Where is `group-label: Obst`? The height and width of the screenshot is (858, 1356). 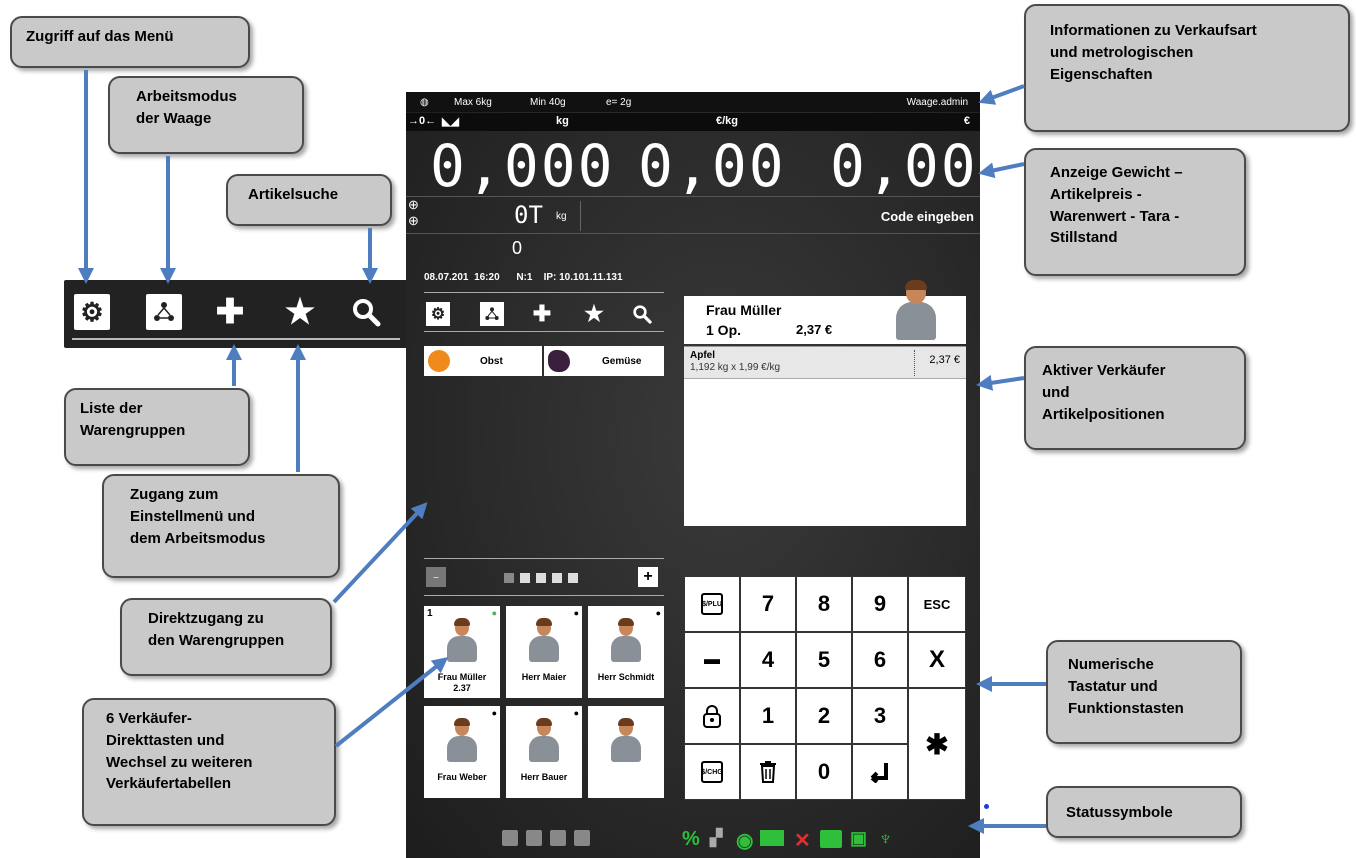
group-label: Obst is located at coordinates (491, 361).